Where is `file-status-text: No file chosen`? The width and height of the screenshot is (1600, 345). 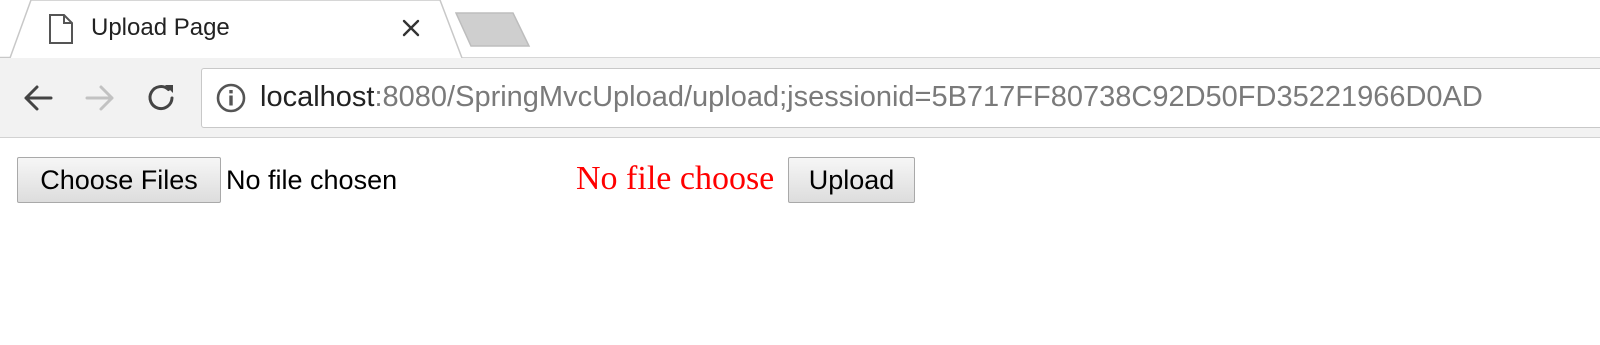
file-status-text: No file chosen is located at coordinates (312, 180).